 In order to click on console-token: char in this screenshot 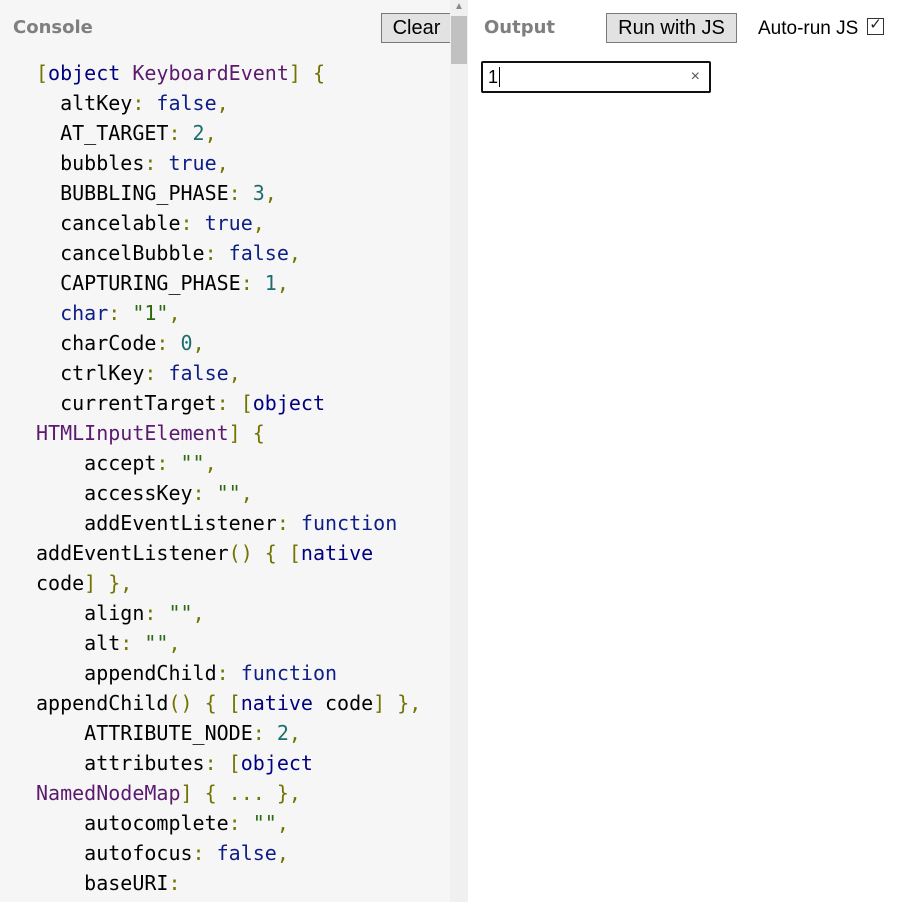, I will do `click(72, 313)`.